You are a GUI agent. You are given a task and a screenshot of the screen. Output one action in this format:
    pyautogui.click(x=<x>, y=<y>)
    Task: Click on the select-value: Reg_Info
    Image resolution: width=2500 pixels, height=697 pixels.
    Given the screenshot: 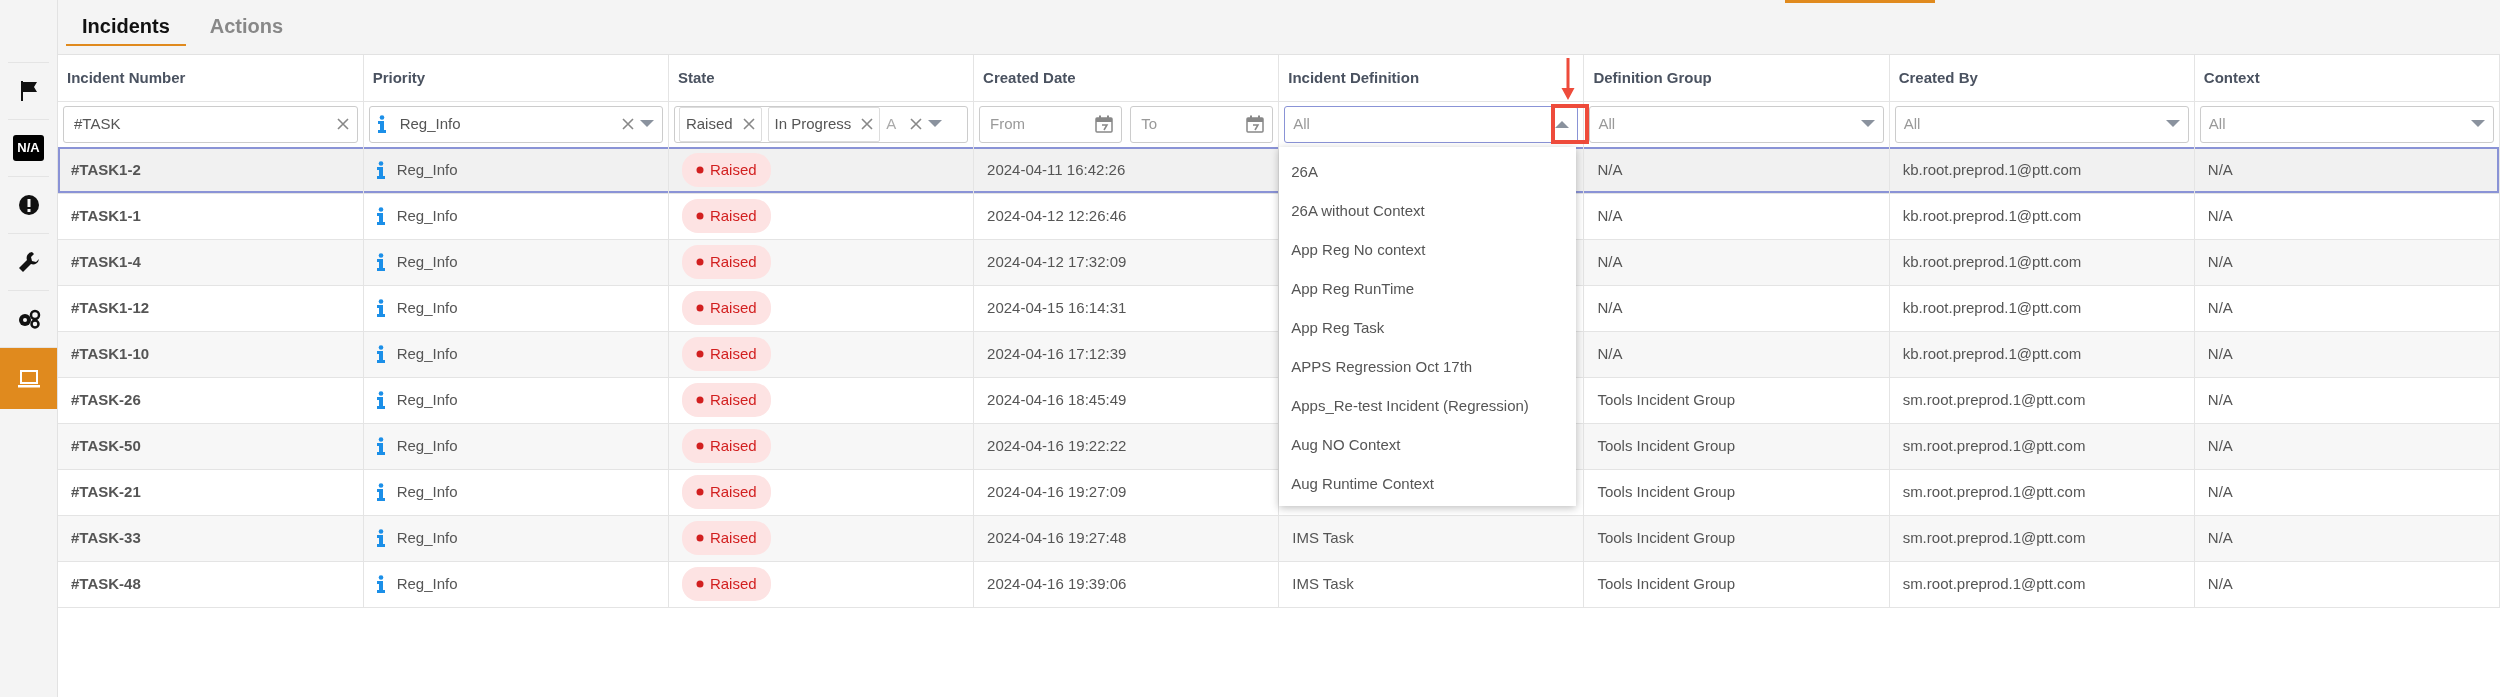 What is the action you would take?
    pyautogui.click(x=430, y=124)
    